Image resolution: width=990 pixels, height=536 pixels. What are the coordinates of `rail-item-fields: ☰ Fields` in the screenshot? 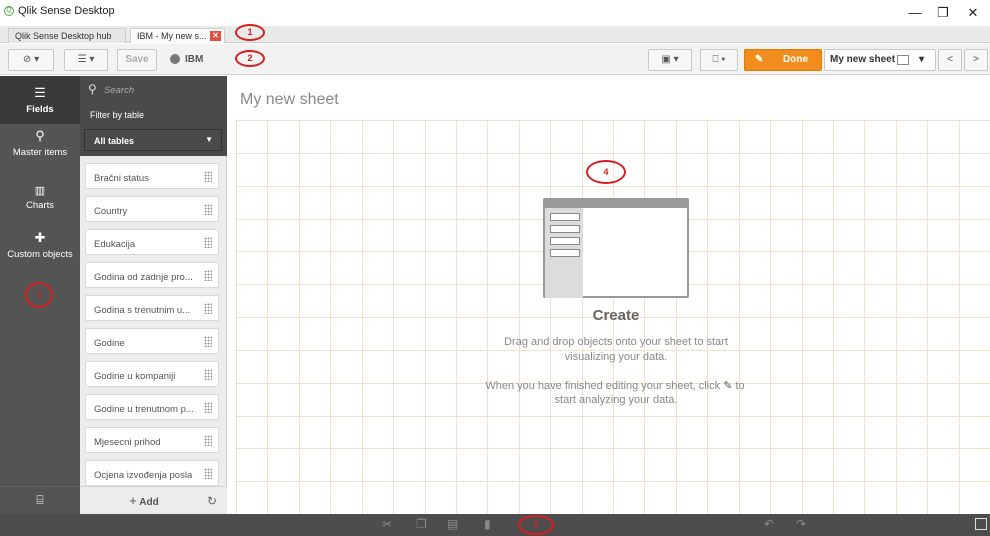 It's located at (40, 100).